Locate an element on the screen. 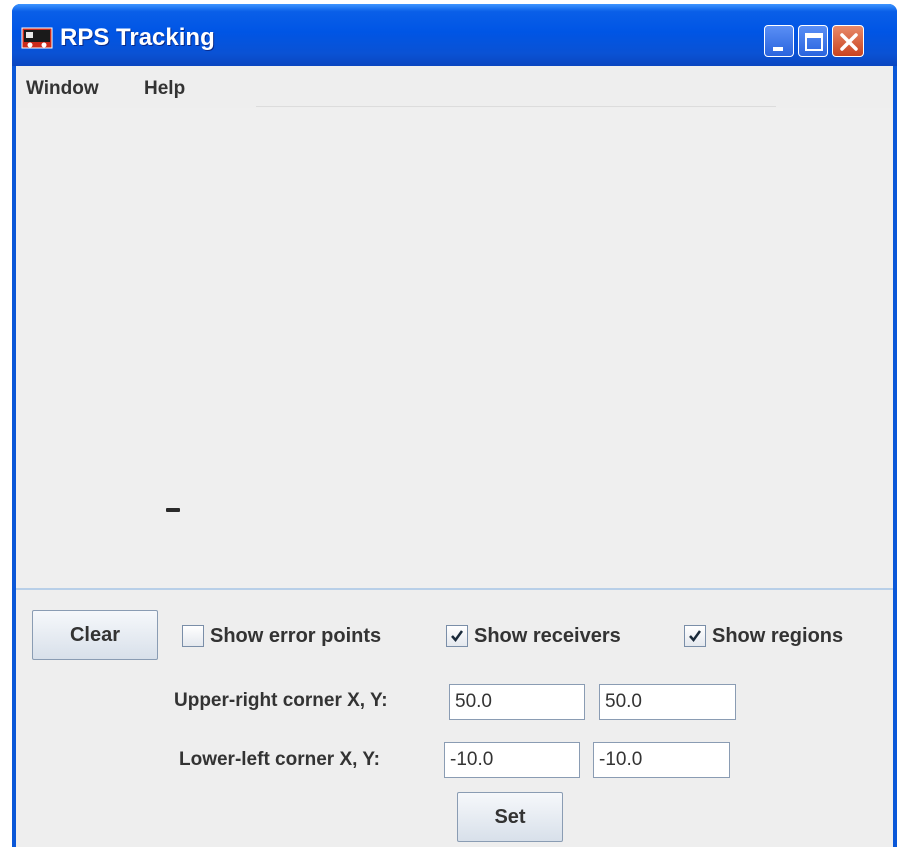  menu-help: Help is located at coordinates (164, 89).